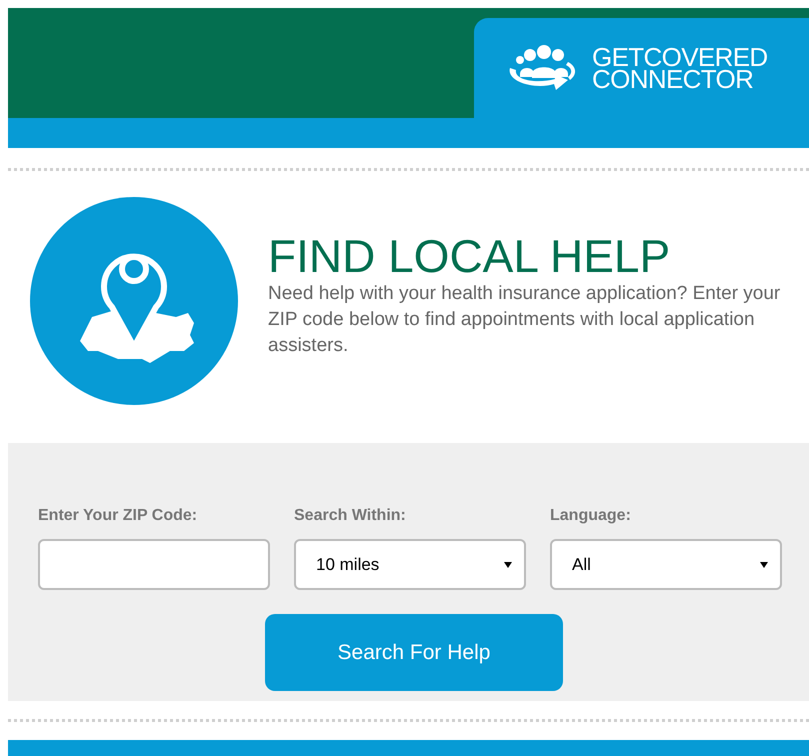 This screenshot has width=809, height=756. What do you see at coordinates (666, 564) in the screenshot?
I see `language-dropdown: All` at bounding box center [666, 564].